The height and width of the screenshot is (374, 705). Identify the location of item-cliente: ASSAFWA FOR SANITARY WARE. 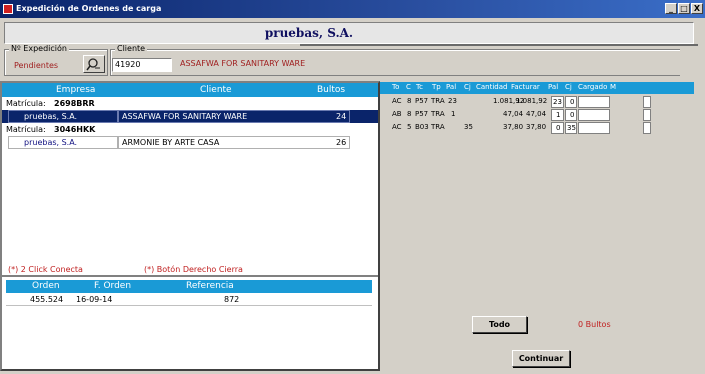
(185, 116).